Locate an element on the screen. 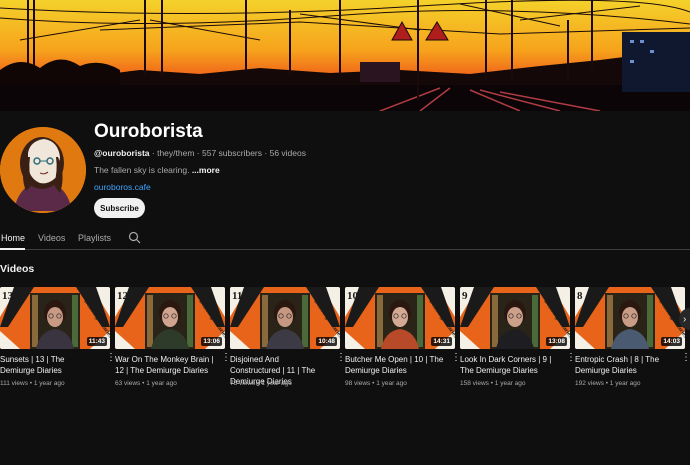 Image resolution: width=690 pixels, height=465 pixels. channel-tabs: Home Videos Playlists is located at coordinates (345, 238).